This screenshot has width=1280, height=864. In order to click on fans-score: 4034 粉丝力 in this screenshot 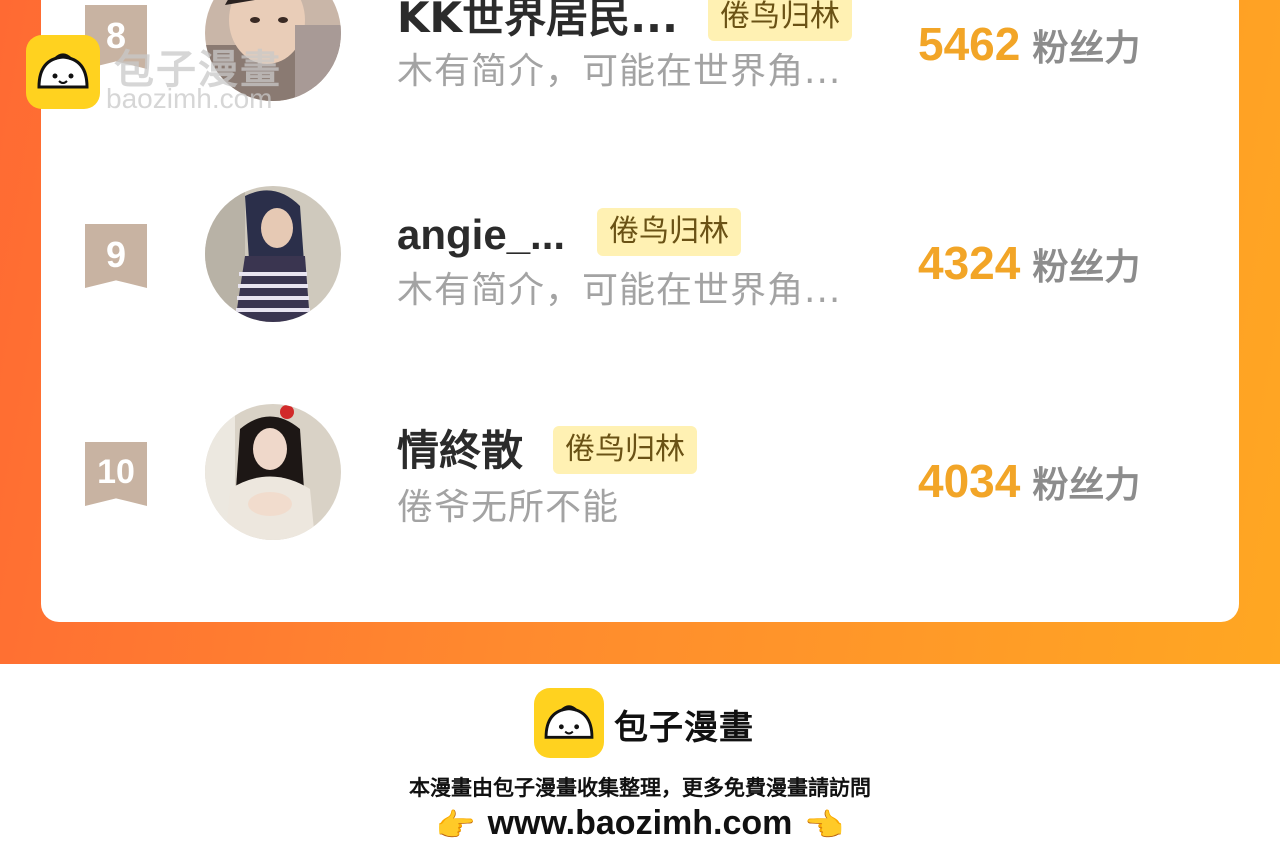, I will do `click(1029, 486)`.